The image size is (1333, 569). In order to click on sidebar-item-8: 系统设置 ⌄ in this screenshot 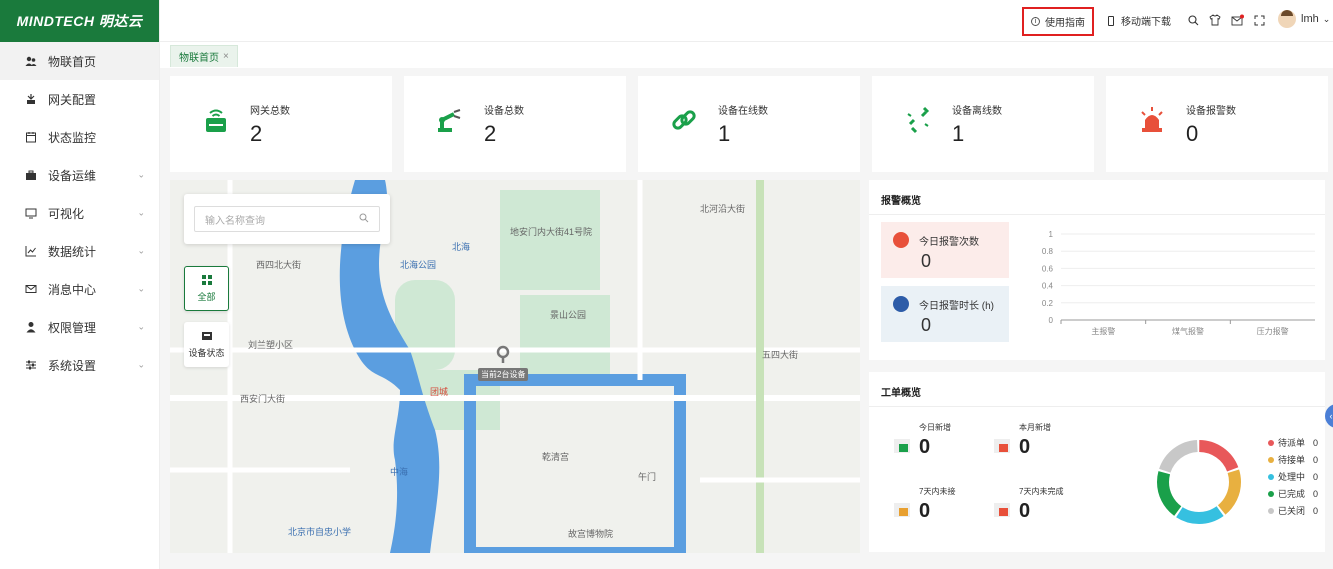, I will do `click(79, 365)`.